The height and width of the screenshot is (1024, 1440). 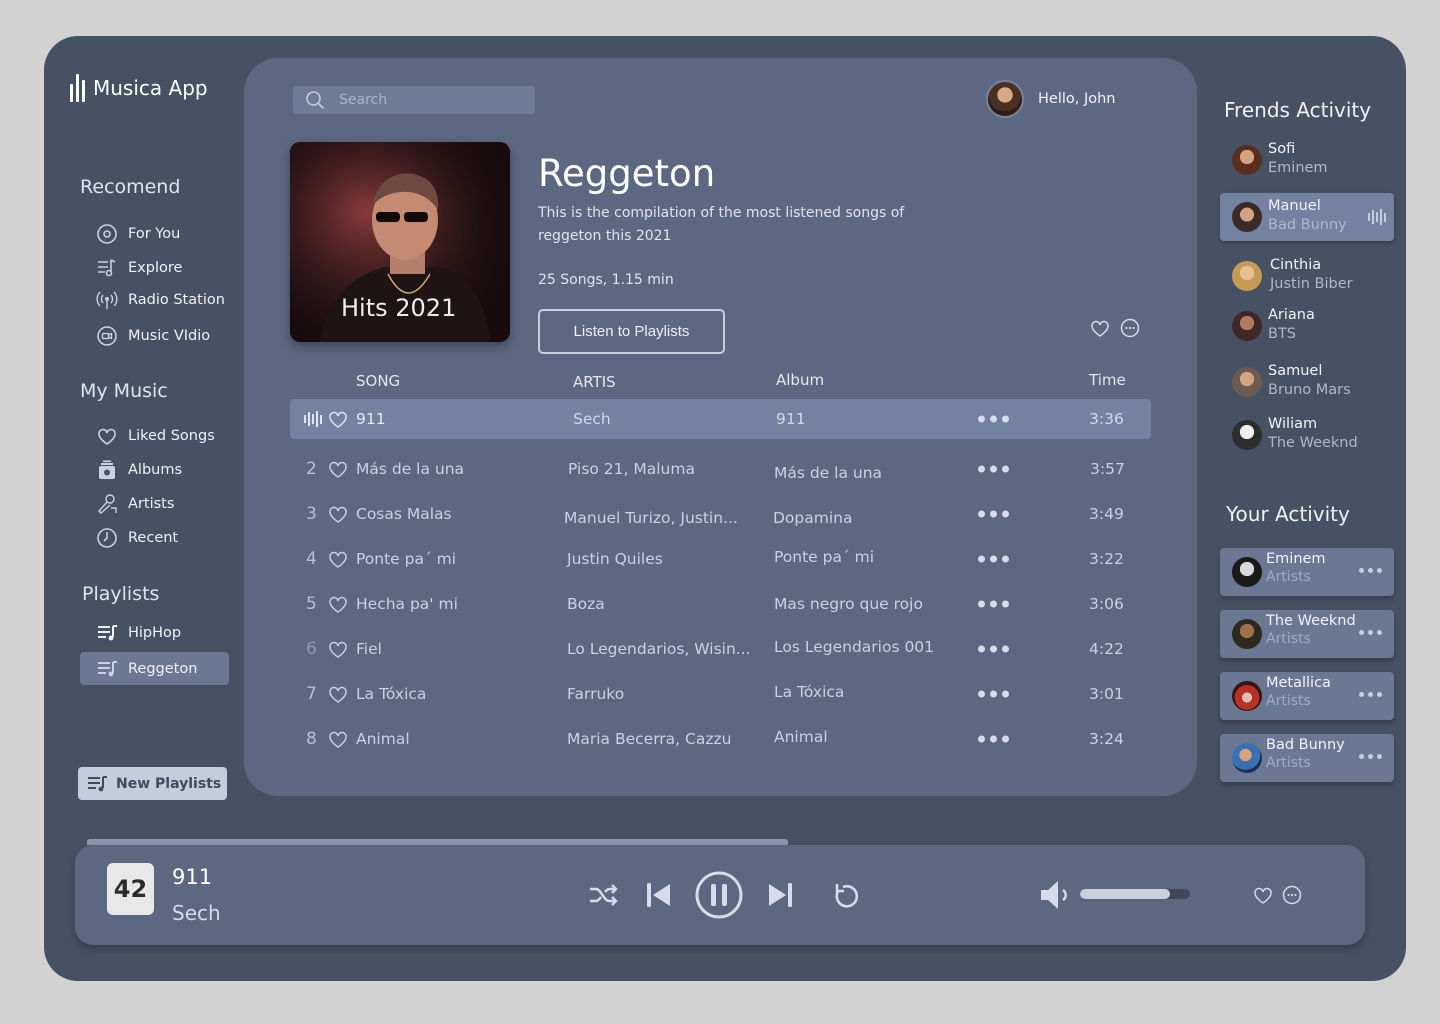 What do you see at coordinates (371, 419) in the screenshot?
I see `song-title: 911` at bounding box center [371, 419].